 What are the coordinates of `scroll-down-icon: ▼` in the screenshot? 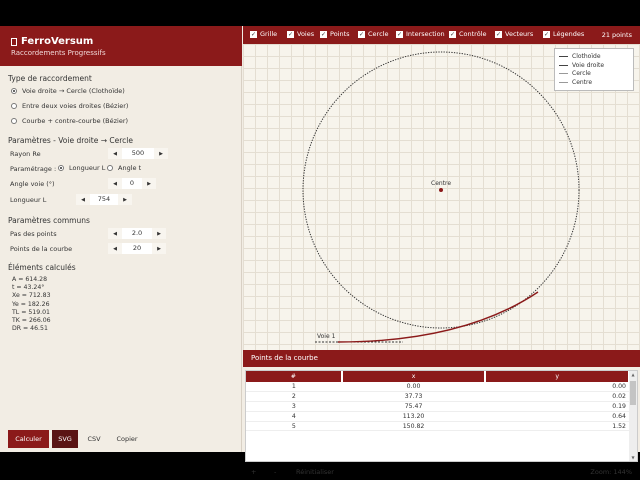 It's located at (633, 458).